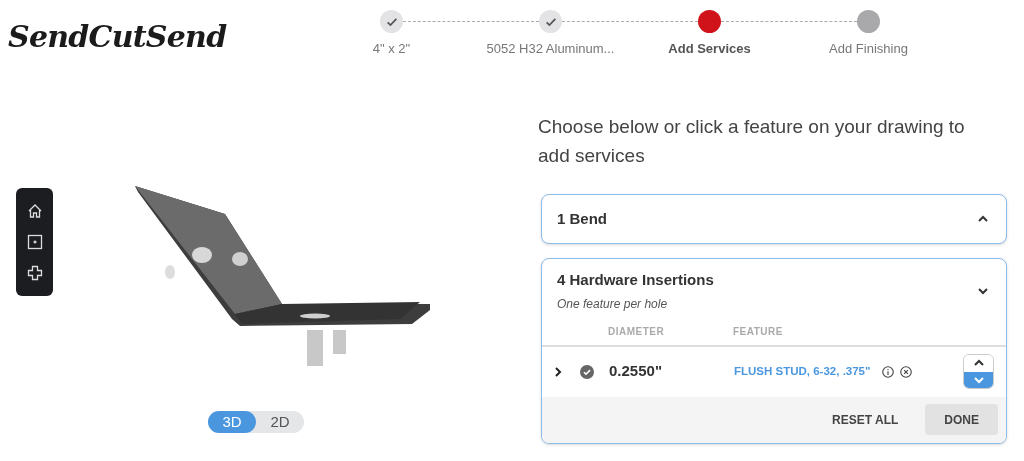 The image size is (1024, 461). What do you see at coordinates (280, 422) in the screenshot?
I see `view-toggle-option: 2D` at bounding box center [280, 422].